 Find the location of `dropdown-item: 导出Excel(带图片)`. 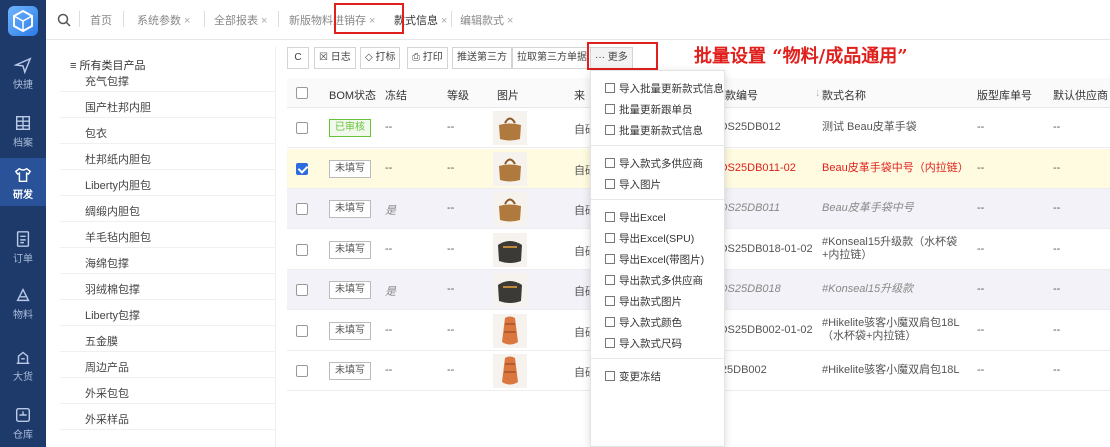

dropdown-item: 导出Excel(带图片) is located at coordinates (654, 259).